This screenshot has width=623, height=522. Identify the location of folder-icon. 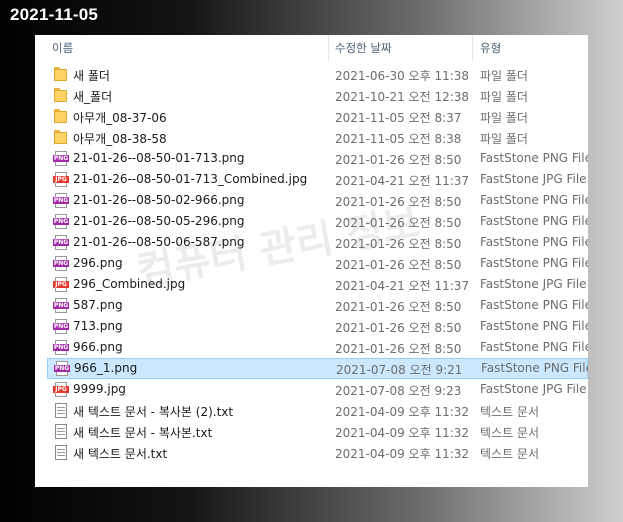
(61, 95).